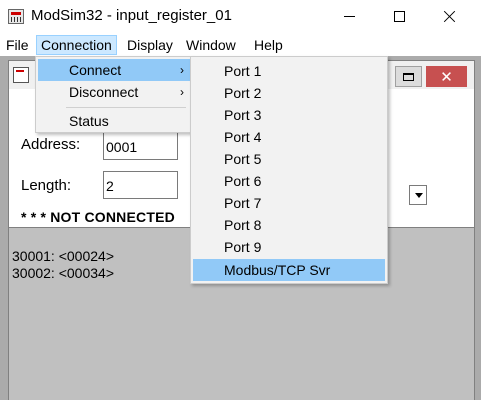  Describe the element at coordinates (268, 45) in the screenshot. I see `menu-help: Help` at that location.